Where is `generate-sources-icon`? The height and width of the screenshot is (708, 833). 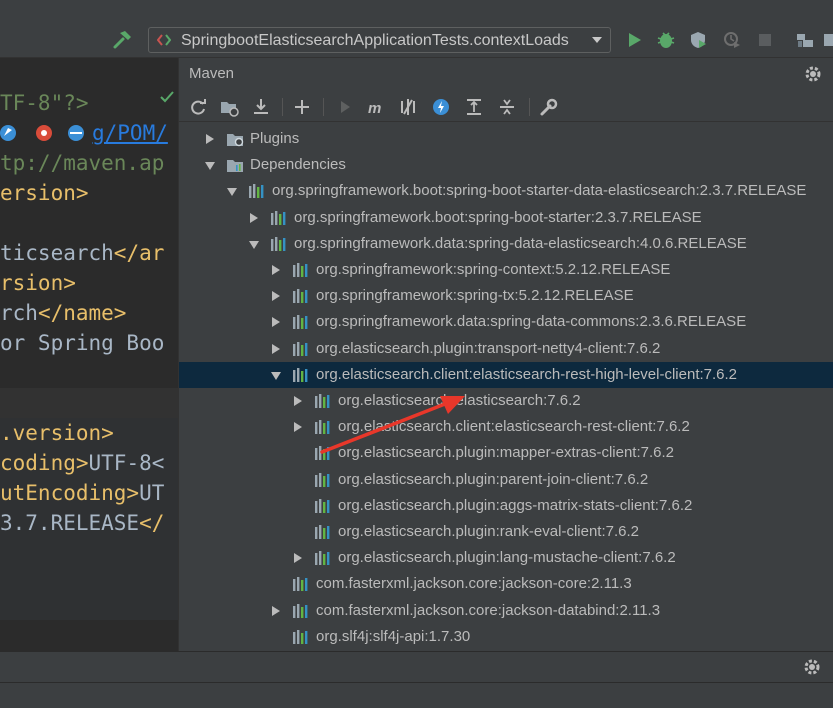 generate-sources-icon is located at coordinates (229, 107).